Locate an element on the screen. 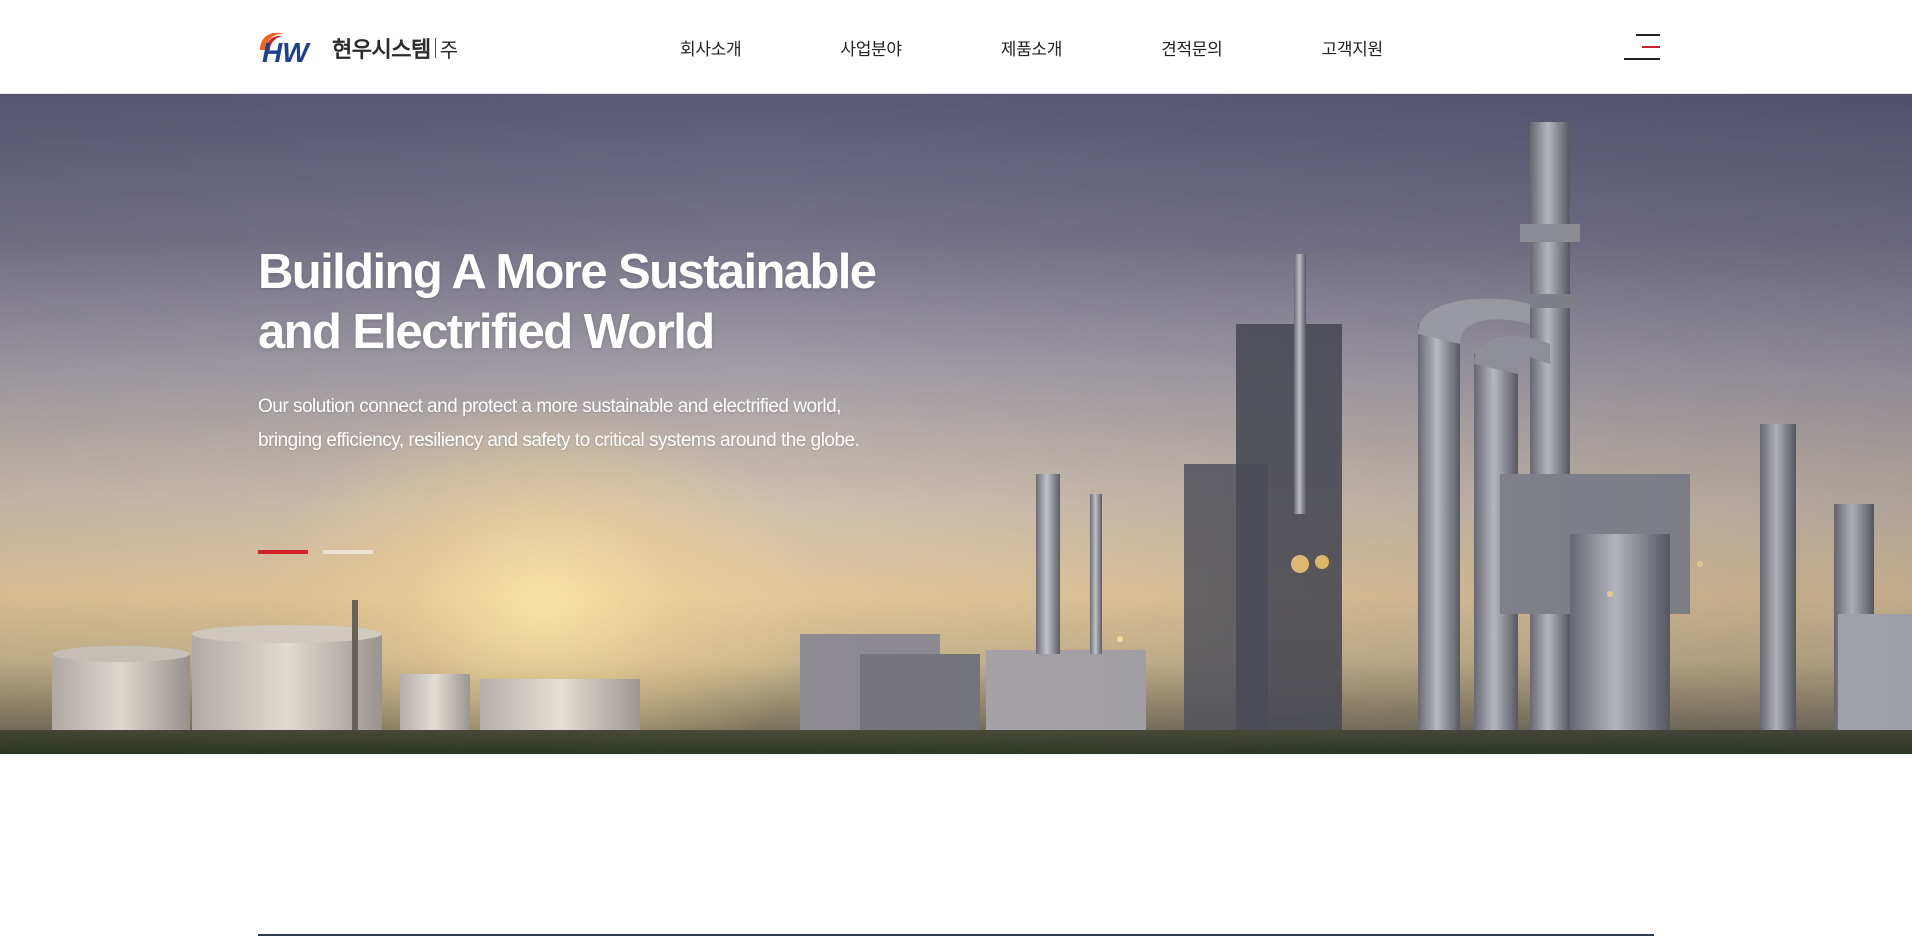 The height and width of the screenshot is (936, 1912). slide-pagination is located at coordinates (323, 552).